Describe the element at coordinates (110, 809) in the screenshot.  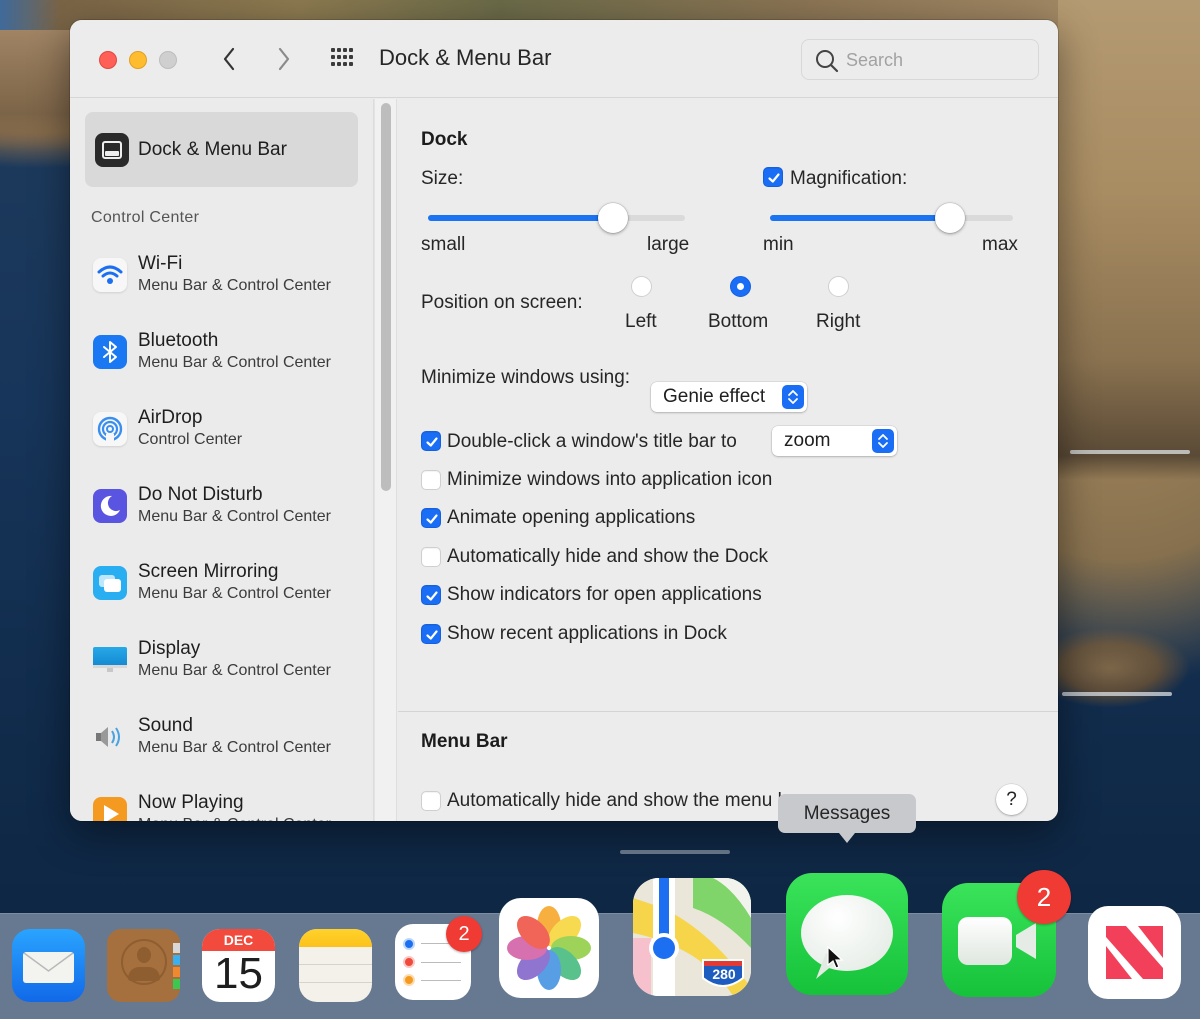
I see `play-icon` at that location.